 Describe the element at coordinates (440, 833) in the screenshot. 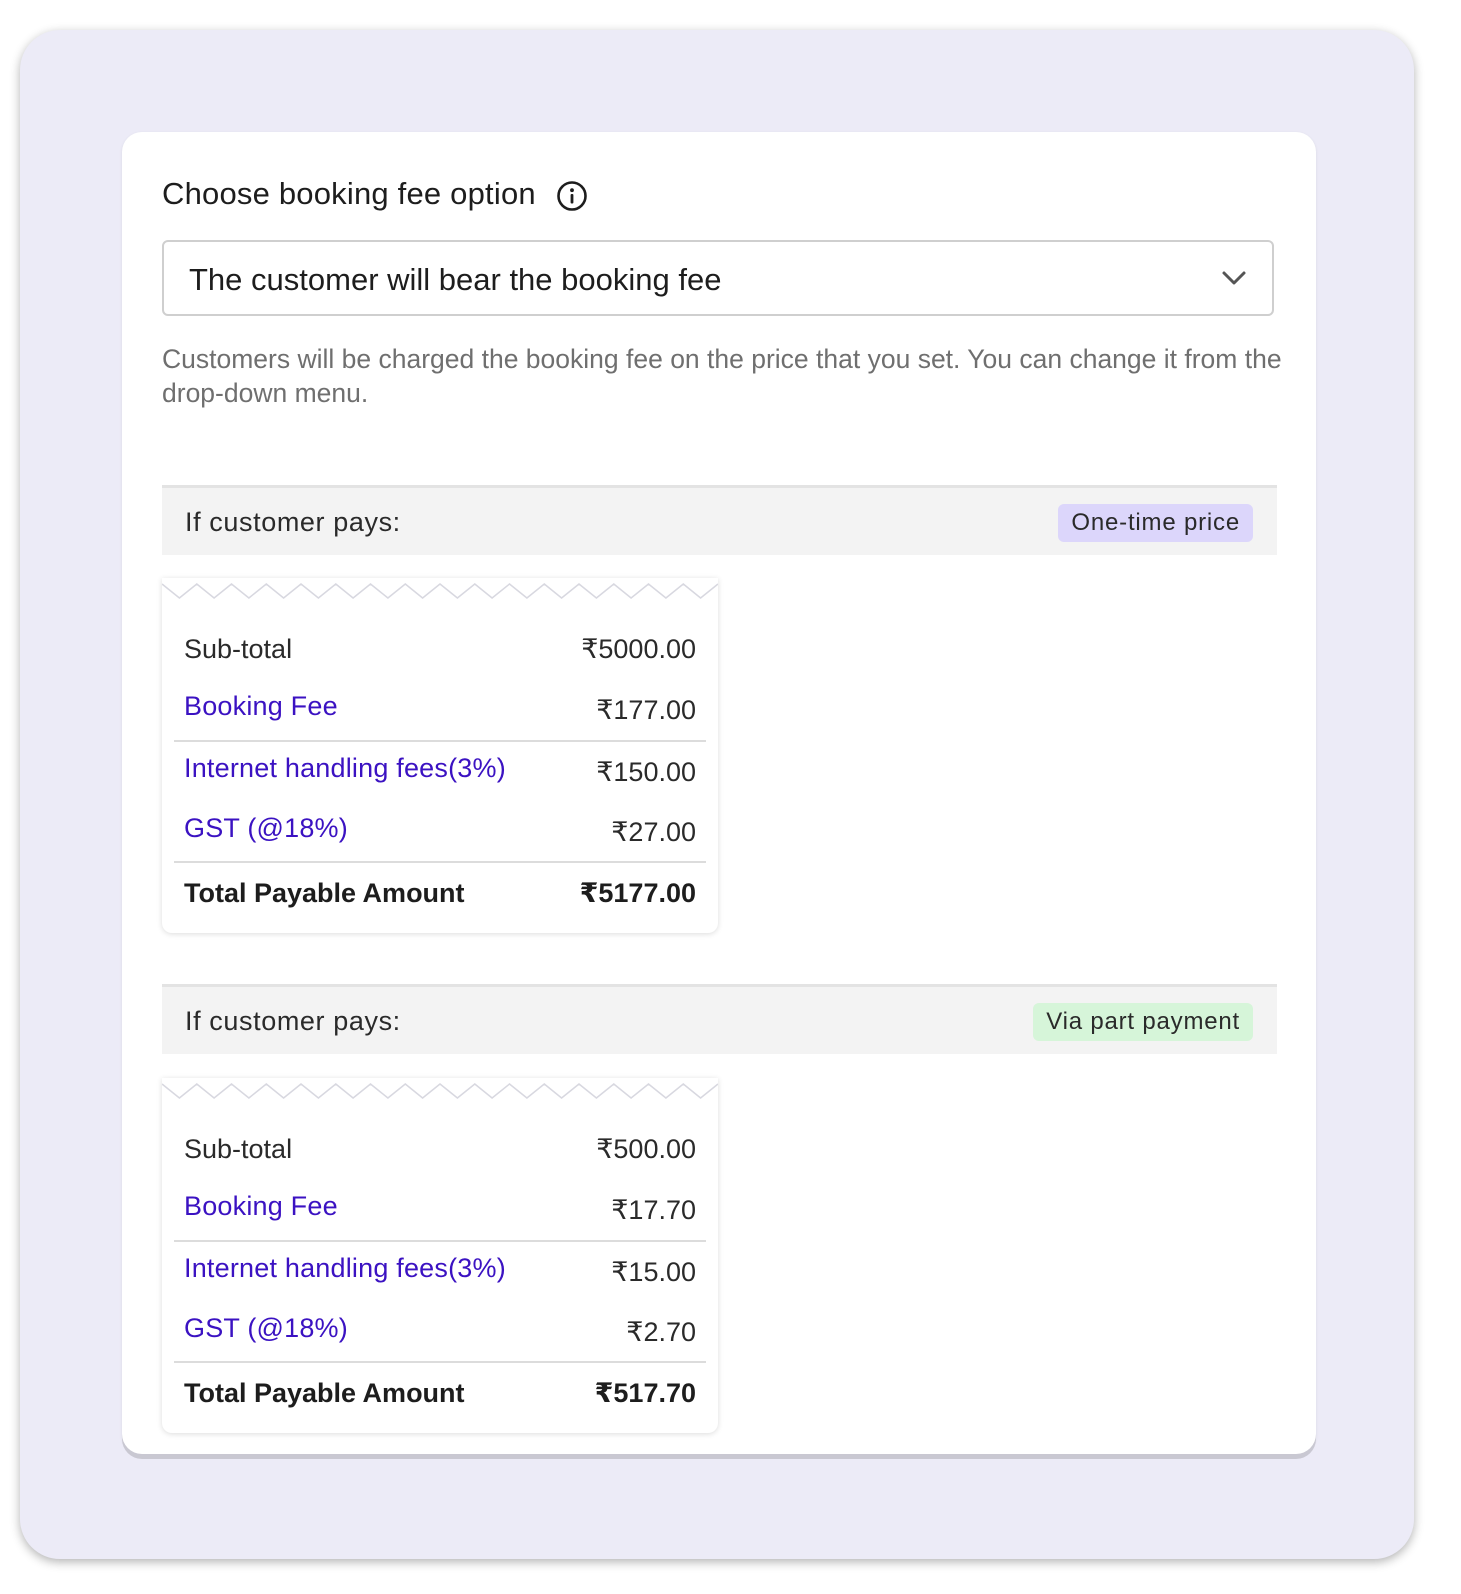

I see `receipt-row-gst: GST (@18%) ₹27.00` at that location.